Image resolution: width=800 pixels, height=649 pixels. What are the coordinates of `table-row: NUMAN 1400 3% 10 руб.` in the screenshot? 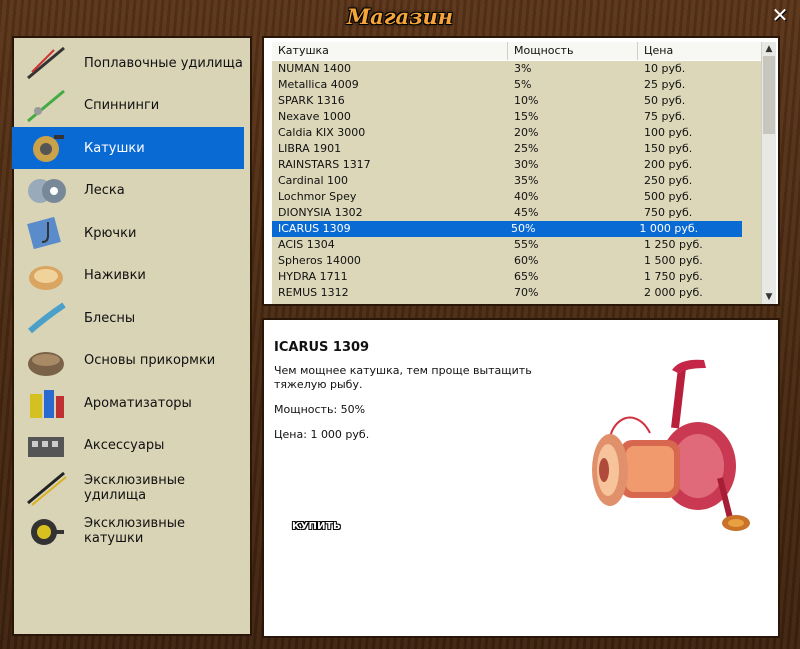 It's located at (519, 69).